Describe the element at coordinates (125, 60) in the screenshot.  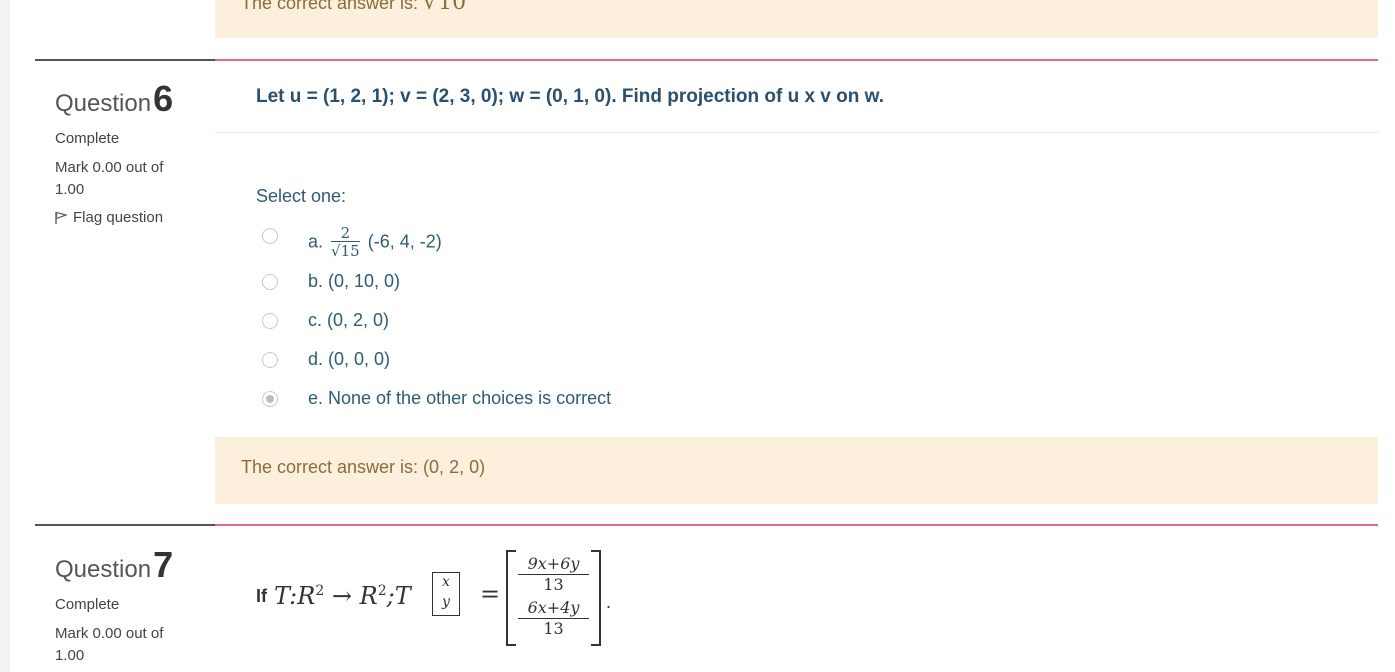
I see `question-6-divider-left` at that location.